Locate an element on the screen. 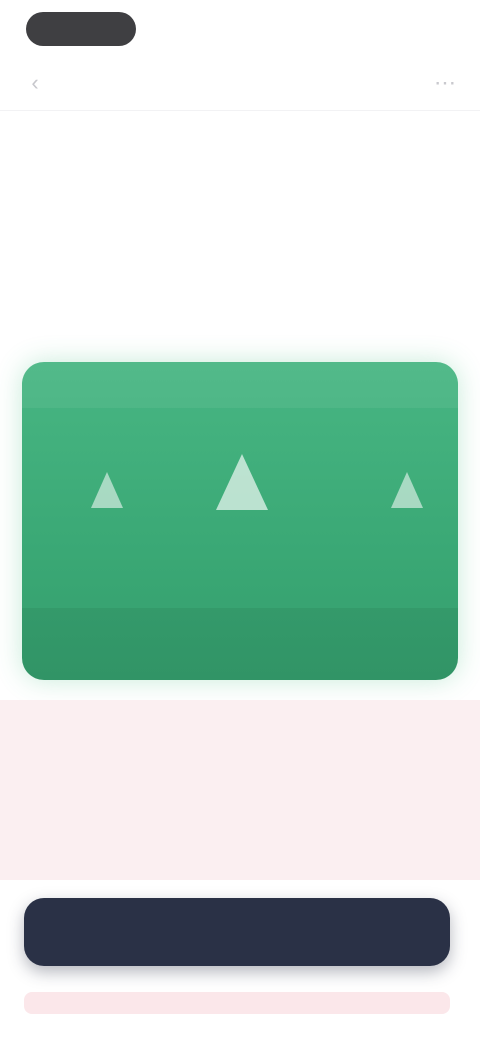 The height and width of the screenshot is (1040, 480). podium-first is located at coordinates (242, 487).